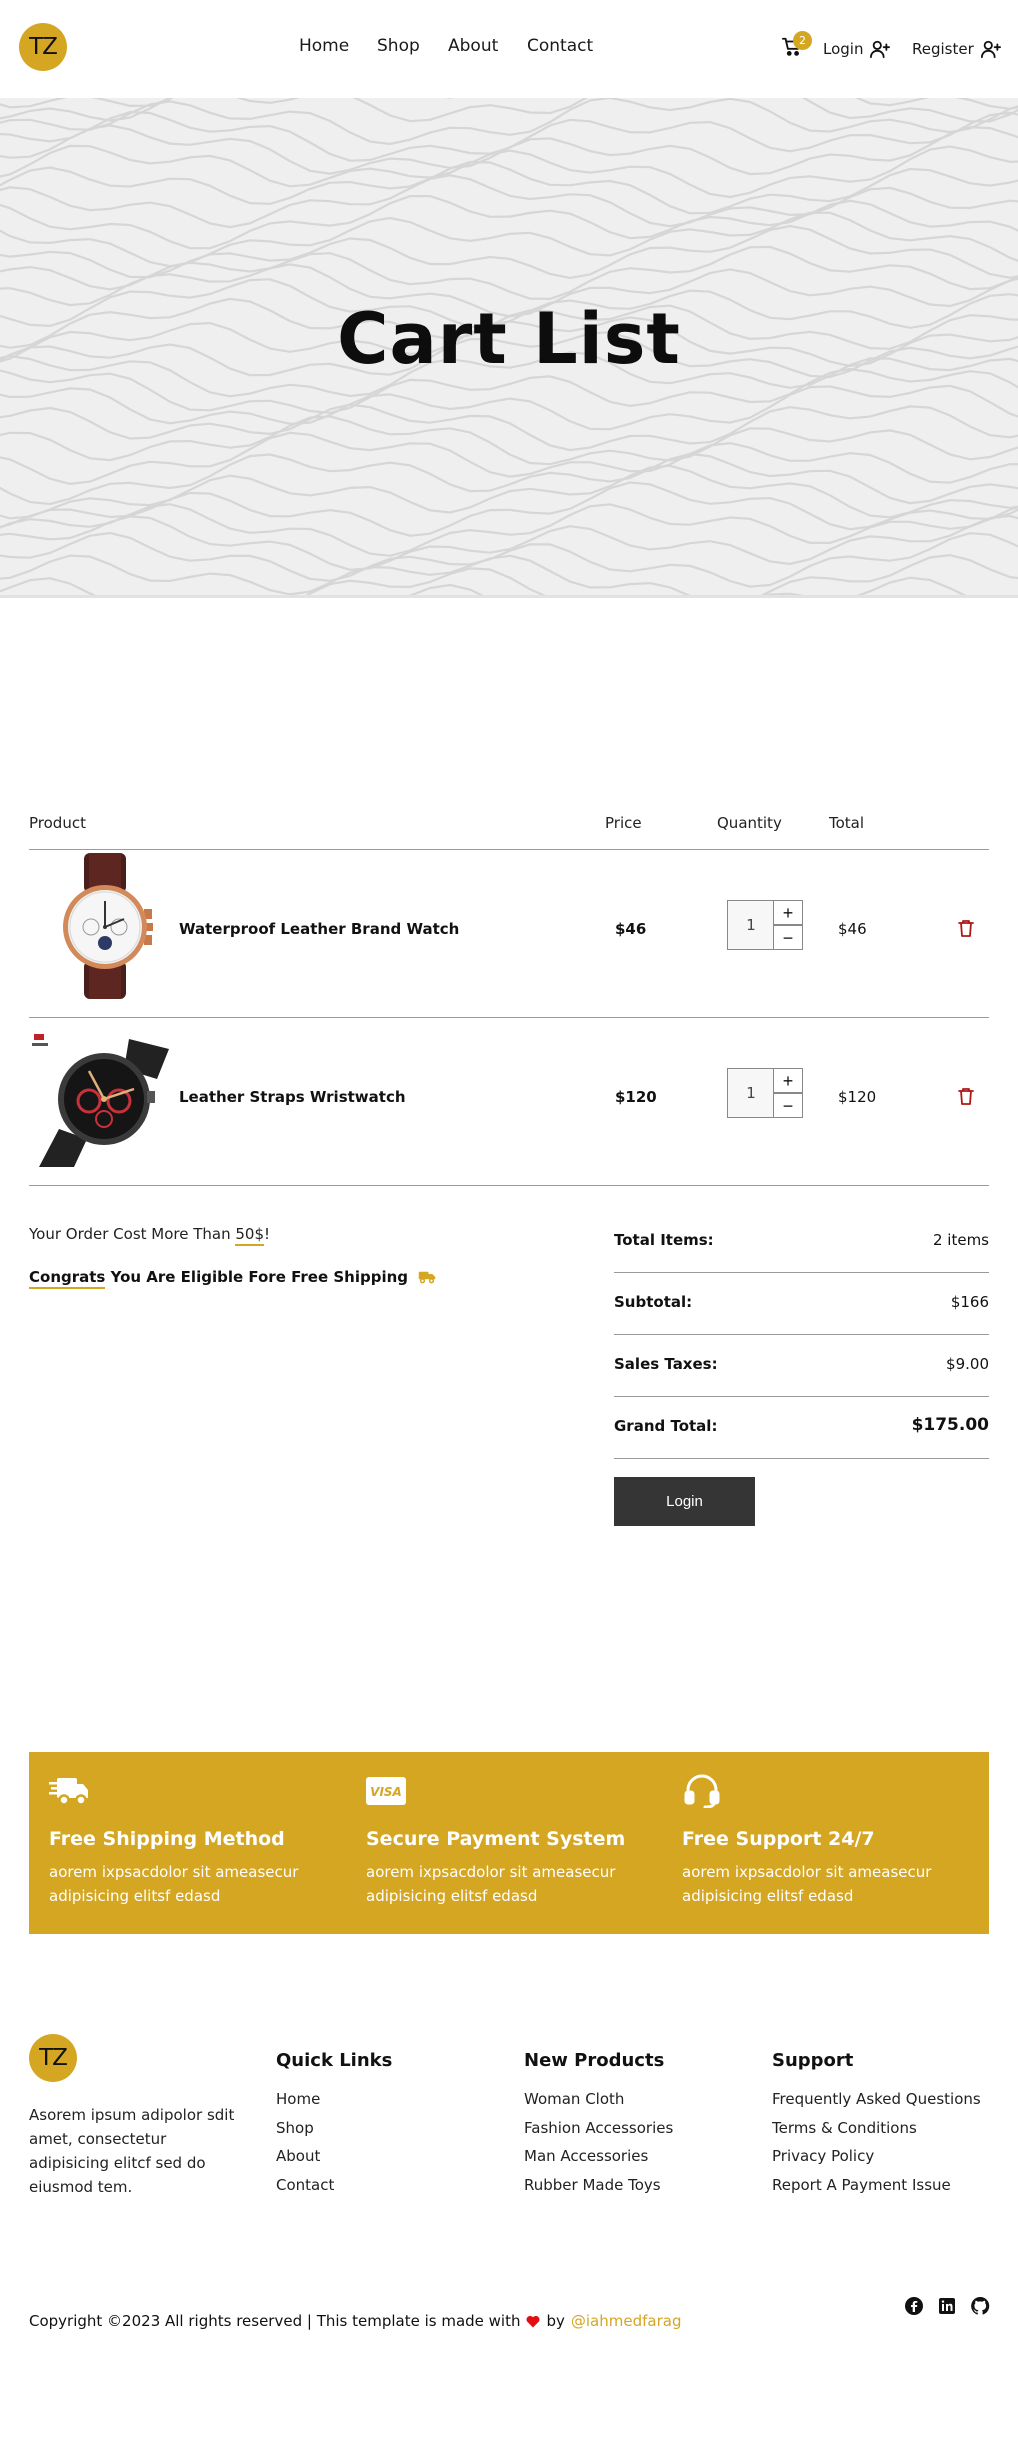 This screenshot has height=2453, width=1018. I want to click on footer-link-home: Home, so click(334, 2099).